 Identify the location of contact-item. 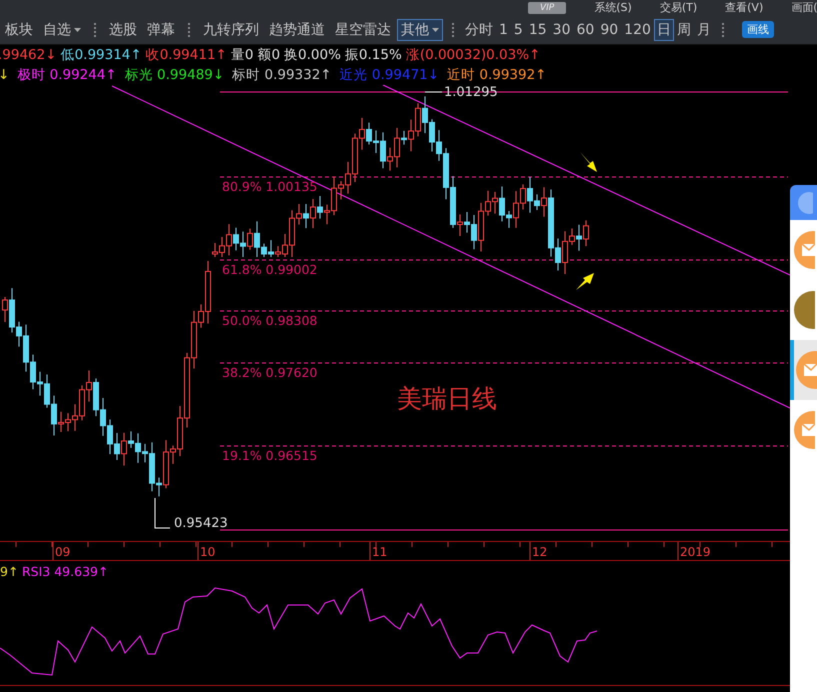
(803, 310).